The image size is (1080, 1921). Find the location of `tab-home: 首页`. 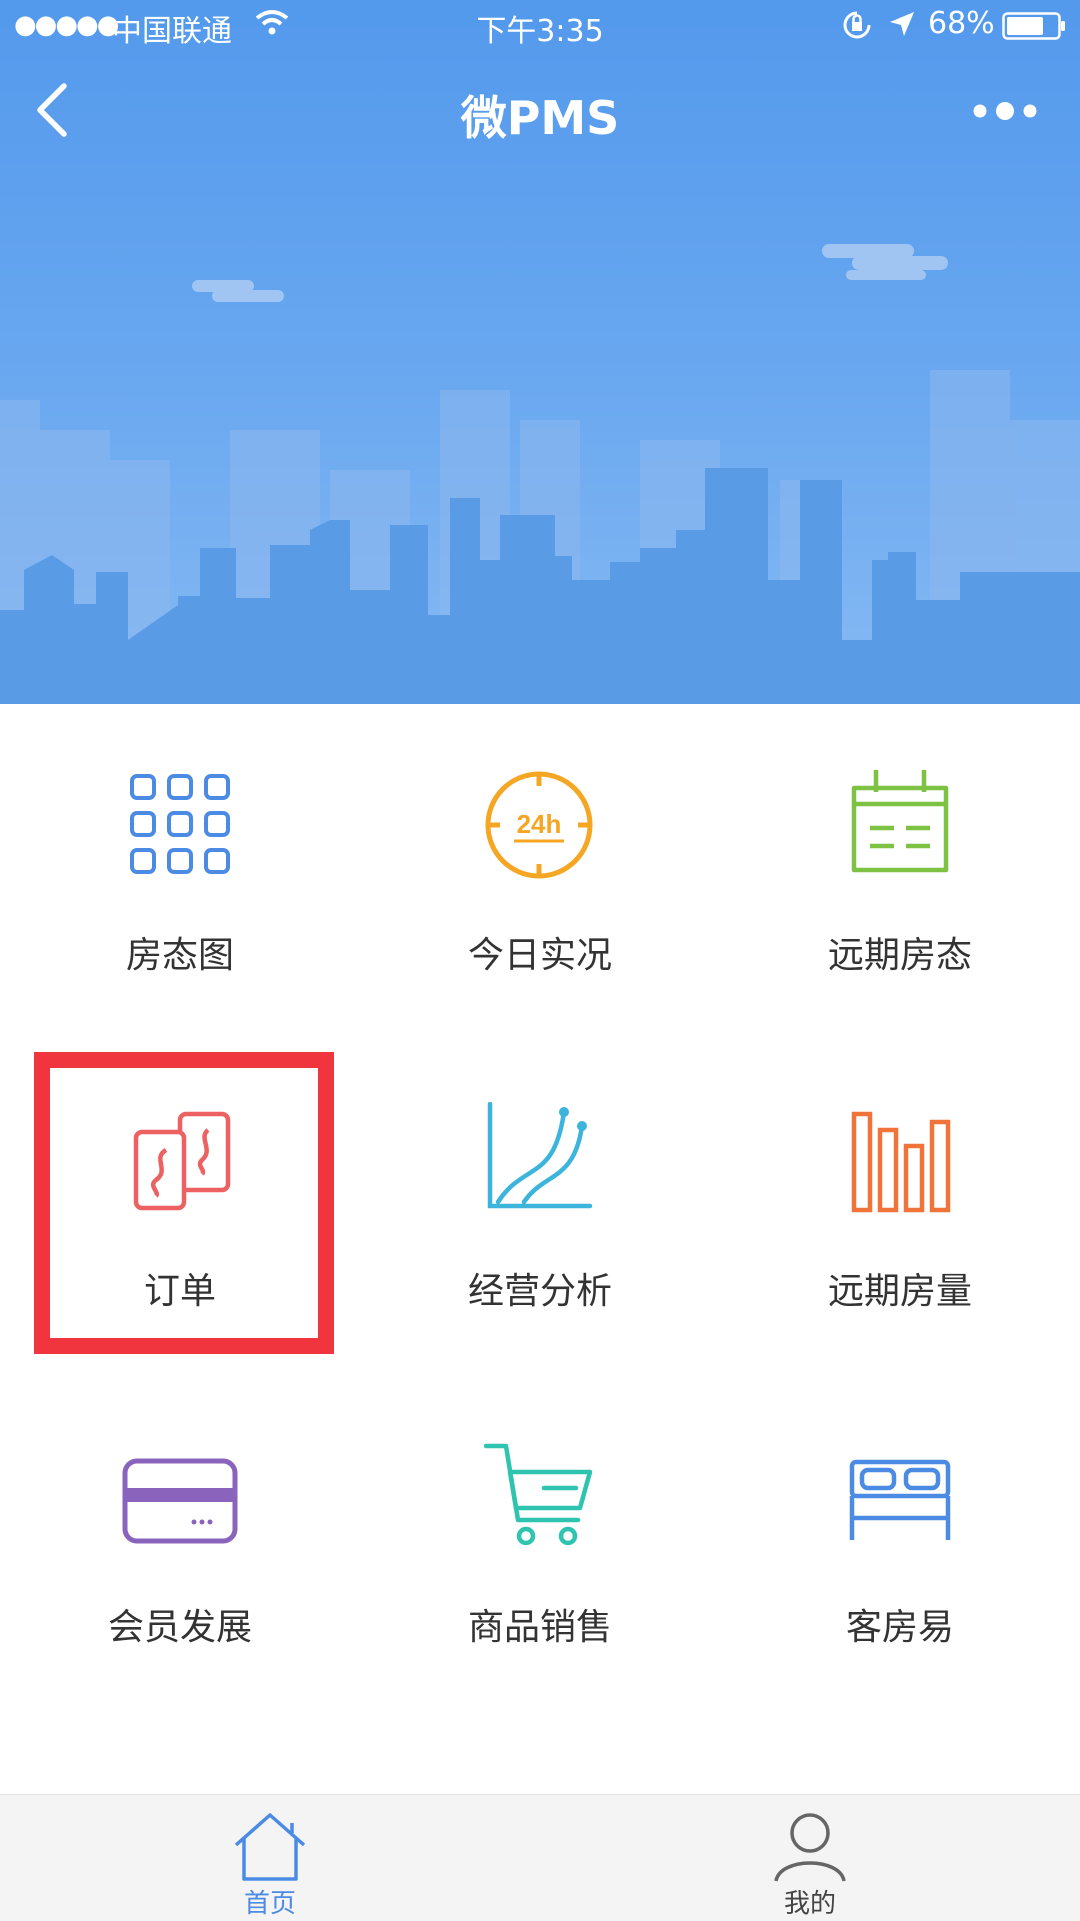

tab-home: 首页 is located at coordinates (270, 1858).